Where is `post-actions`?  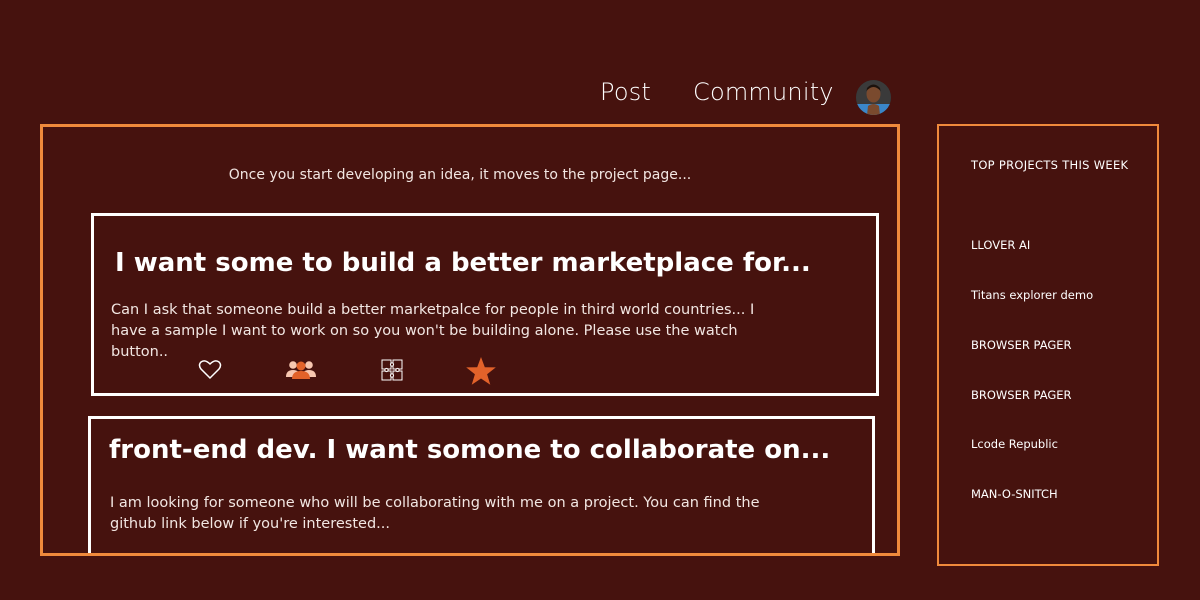
post-actions is located at coordinates (485, 371).